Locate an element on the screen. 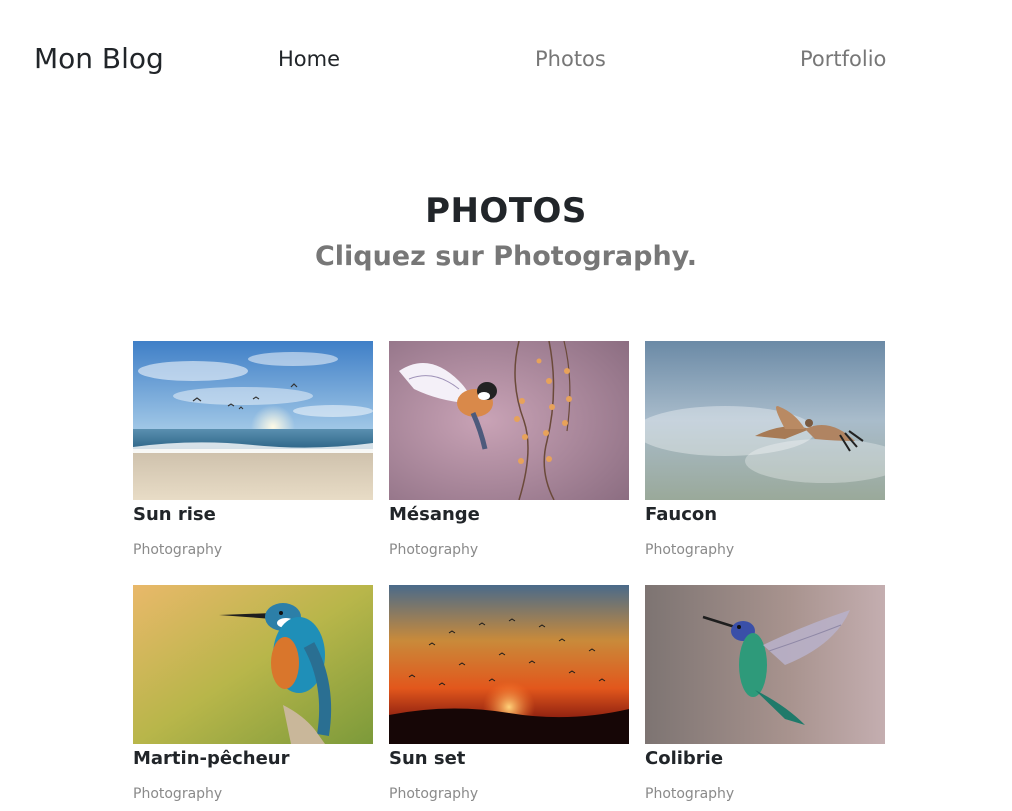 This screenshot has width=1012, height=811. photo-sun-rise is located at coordinates (253, 420).